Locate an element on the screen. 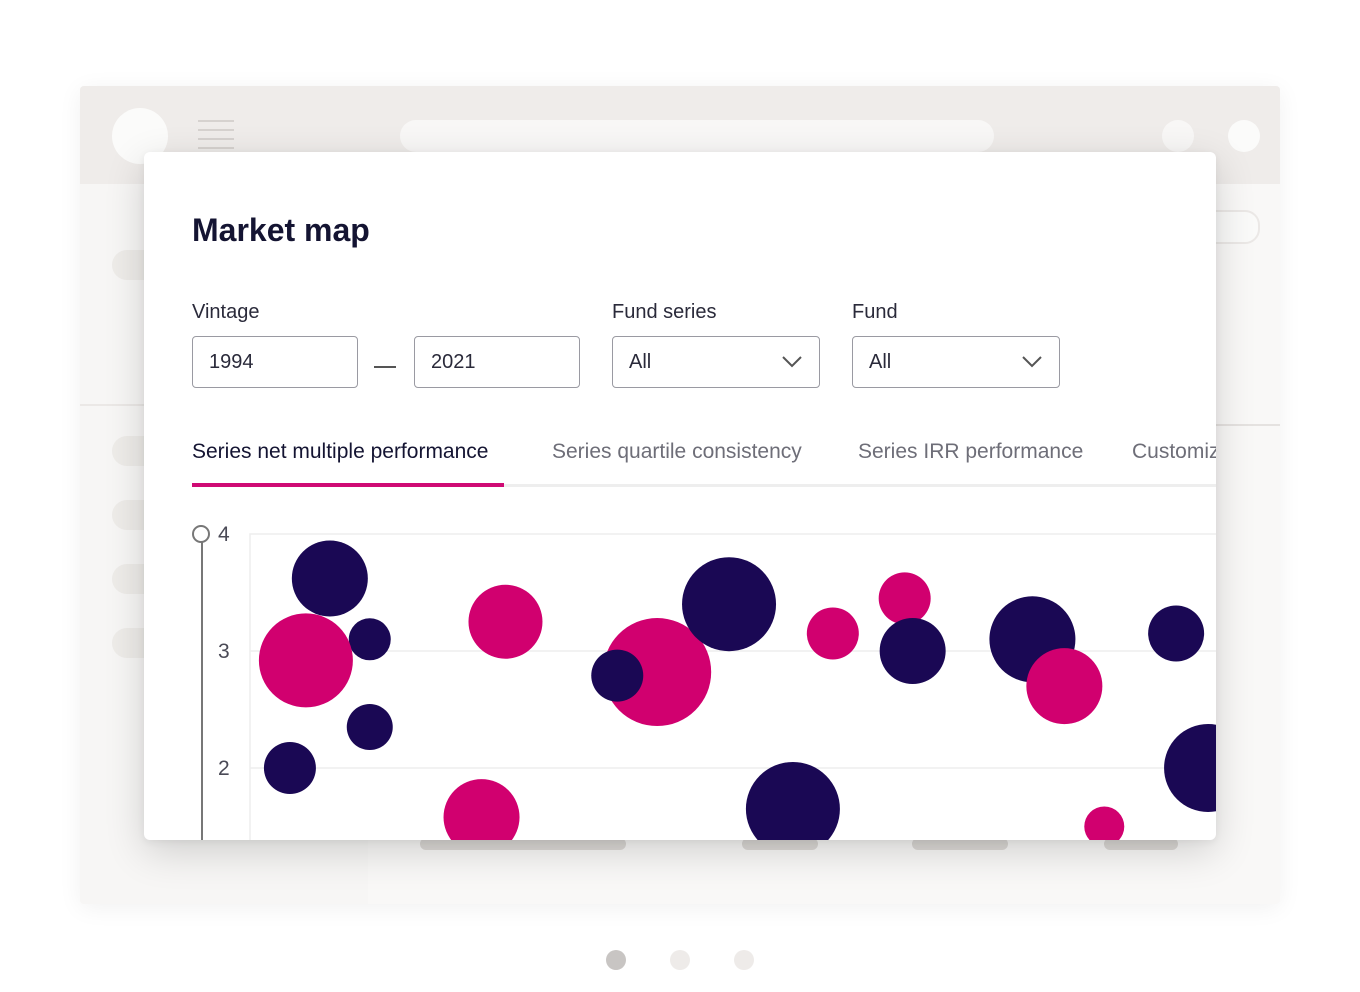 The width and height of the screenshot is (1360, 992). vintage-from-input is located at coordinates (275, 362).